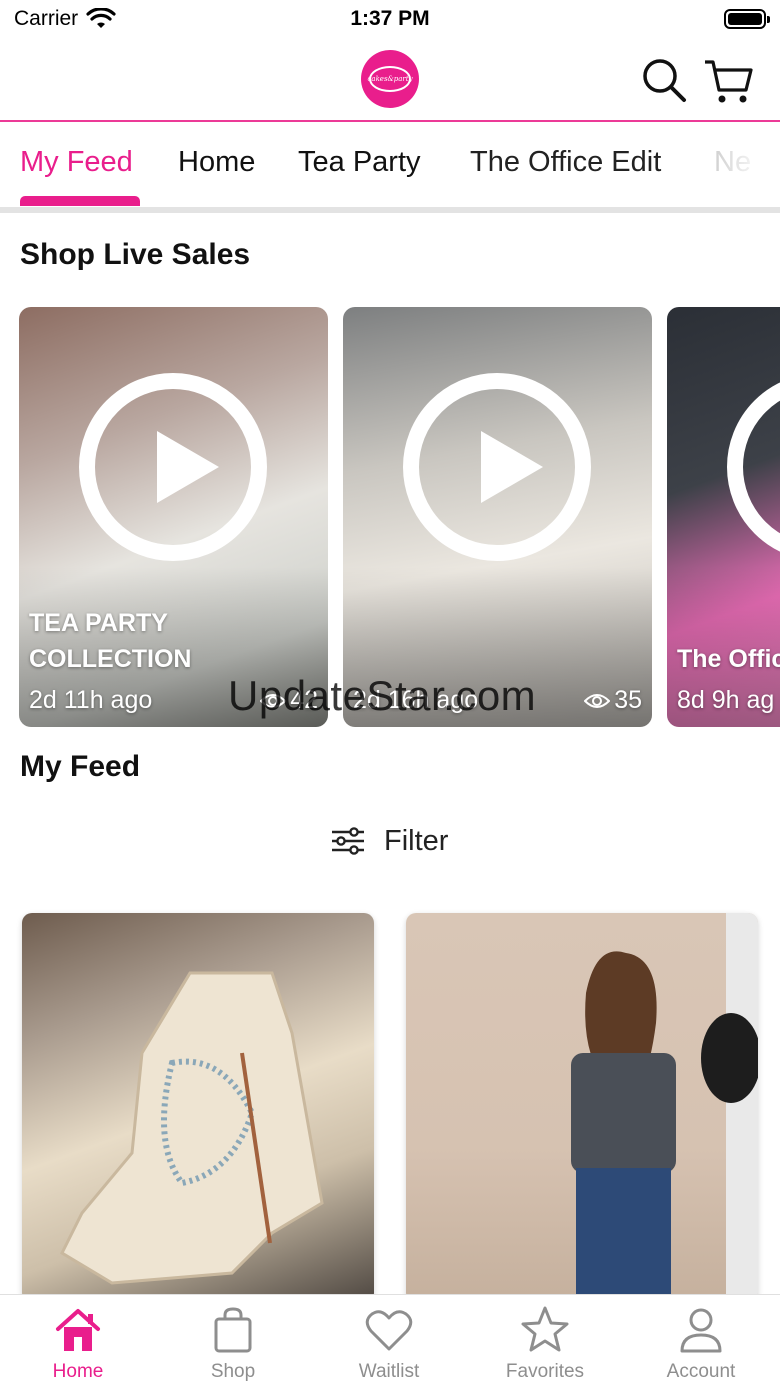 Image resolution: width=780 pixels, height=1387 pixels. I want to click on live-sale-card: TEA PARTY COLLECTION 2d 11h ago 42, so click(173, 517).